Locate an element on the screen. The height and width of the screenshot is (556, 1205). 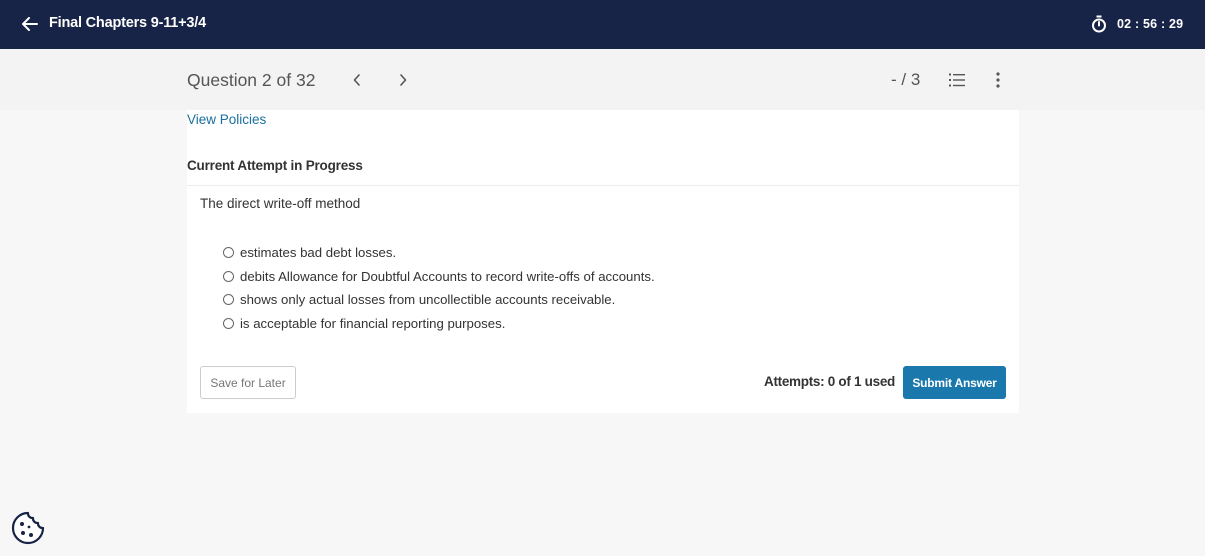
cookie-icon is located at coordinates (28, 528).